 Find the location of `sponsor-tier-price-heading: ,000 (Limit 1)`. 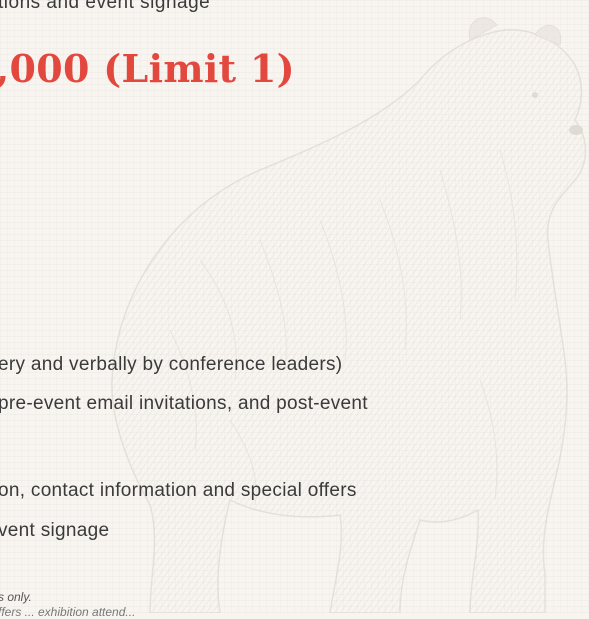

sponsor-tier-price-heading: ,000 (Limit 1) is located at coordinates (147, 68).